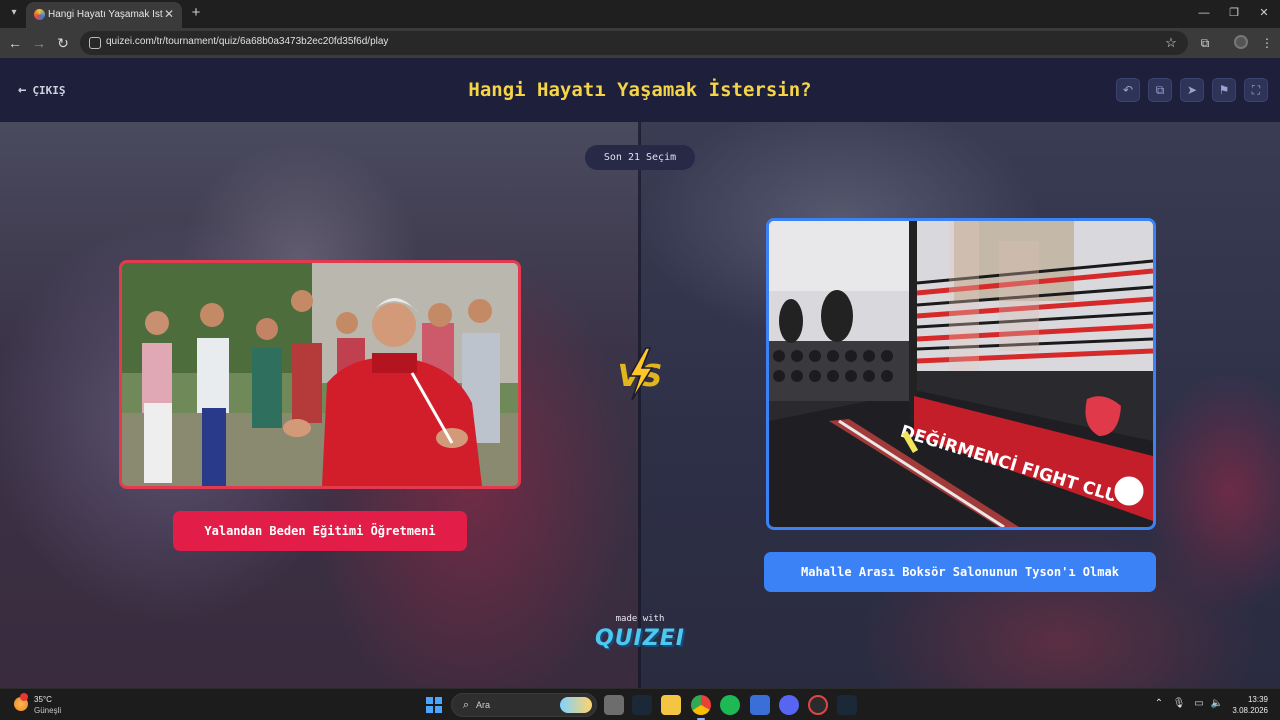 This screenshot has width=1280, height=720. Describe the element at coordinates (818, 705) in the screenshot. I see `app-icon` at that location.